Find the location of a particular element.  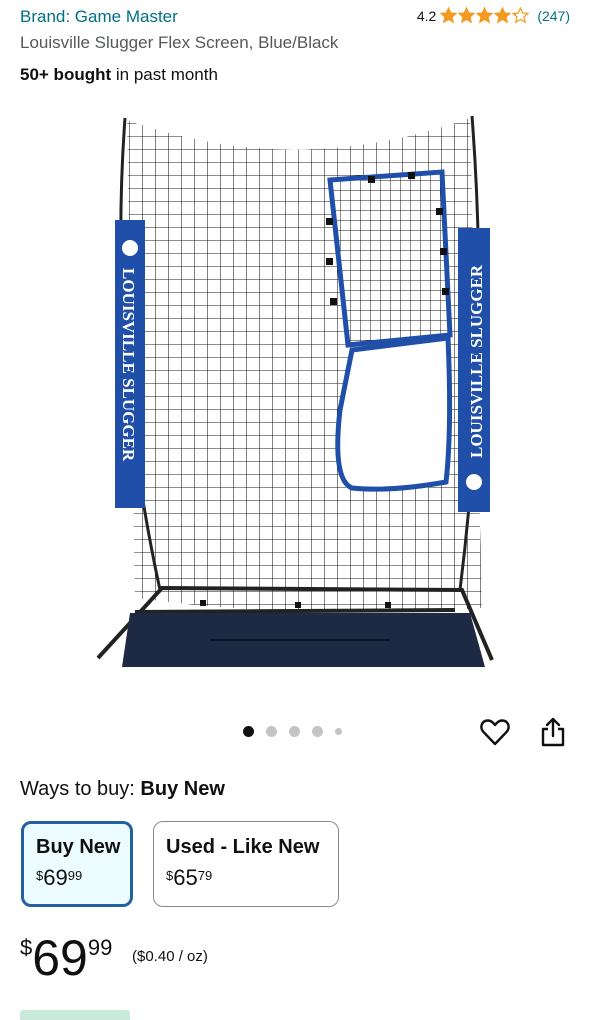

main-price: $ 69 99 is located at coordinates (66, 958).